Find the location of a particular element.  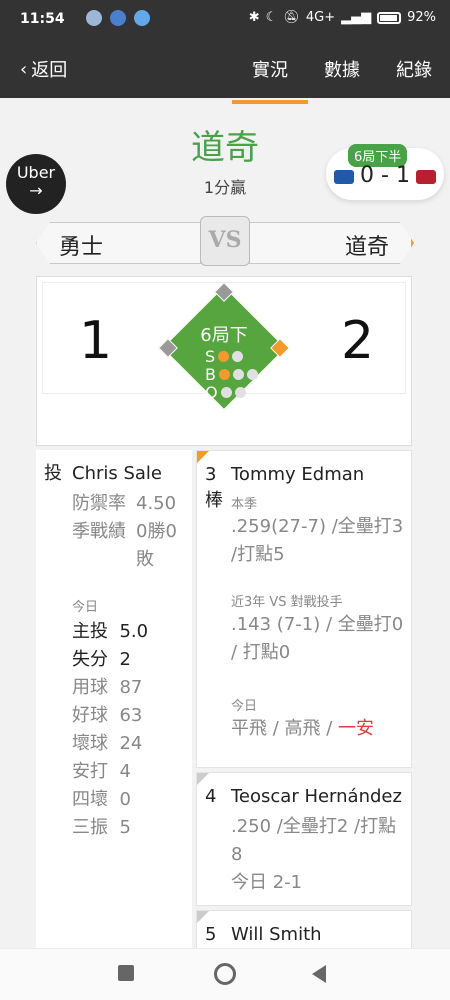

home-team-name: 道奇 is located at coordinates (331, 243).